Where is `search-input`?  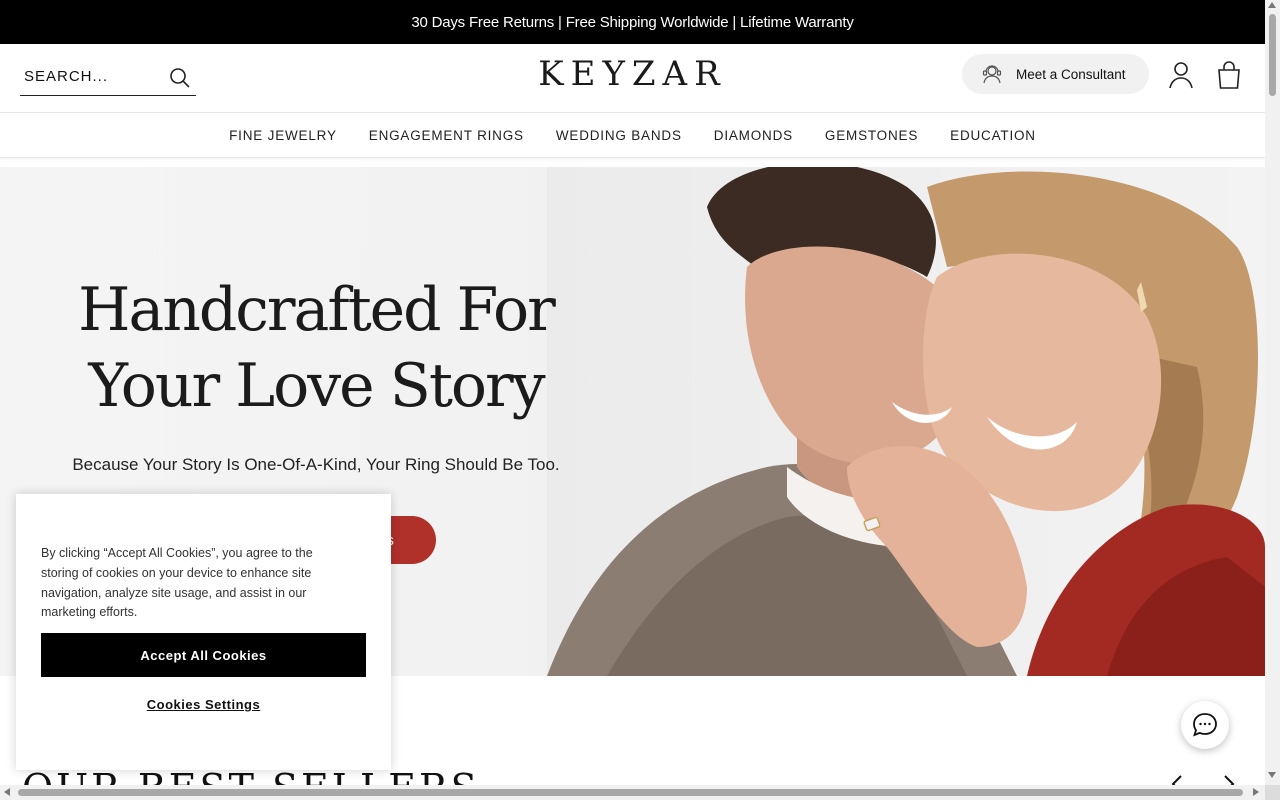
search-input is located at coordinates (90, 76).